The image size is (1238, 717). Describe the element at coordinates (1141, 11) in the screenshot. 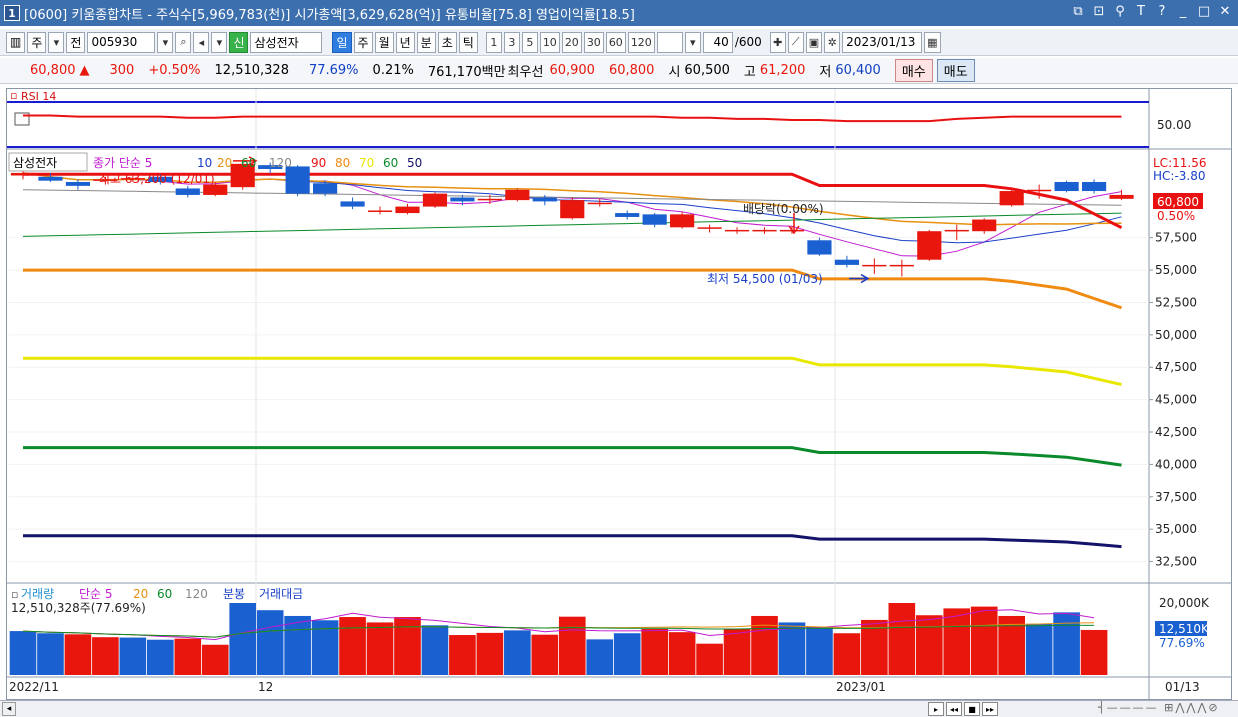

I see `font-icon: T` at that location.